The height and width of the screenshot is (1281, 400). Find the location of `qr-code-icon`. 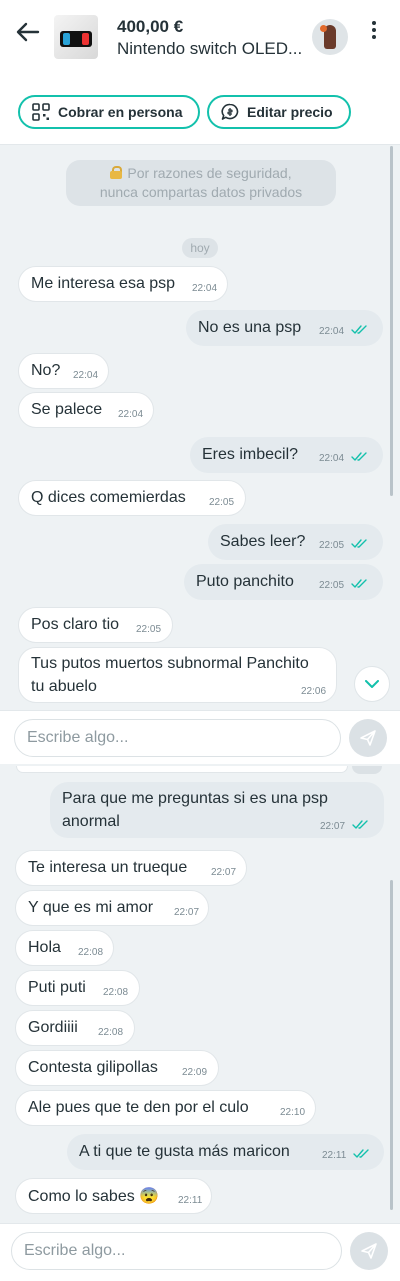

qr-code-icon is located at coordinates (41, 112).